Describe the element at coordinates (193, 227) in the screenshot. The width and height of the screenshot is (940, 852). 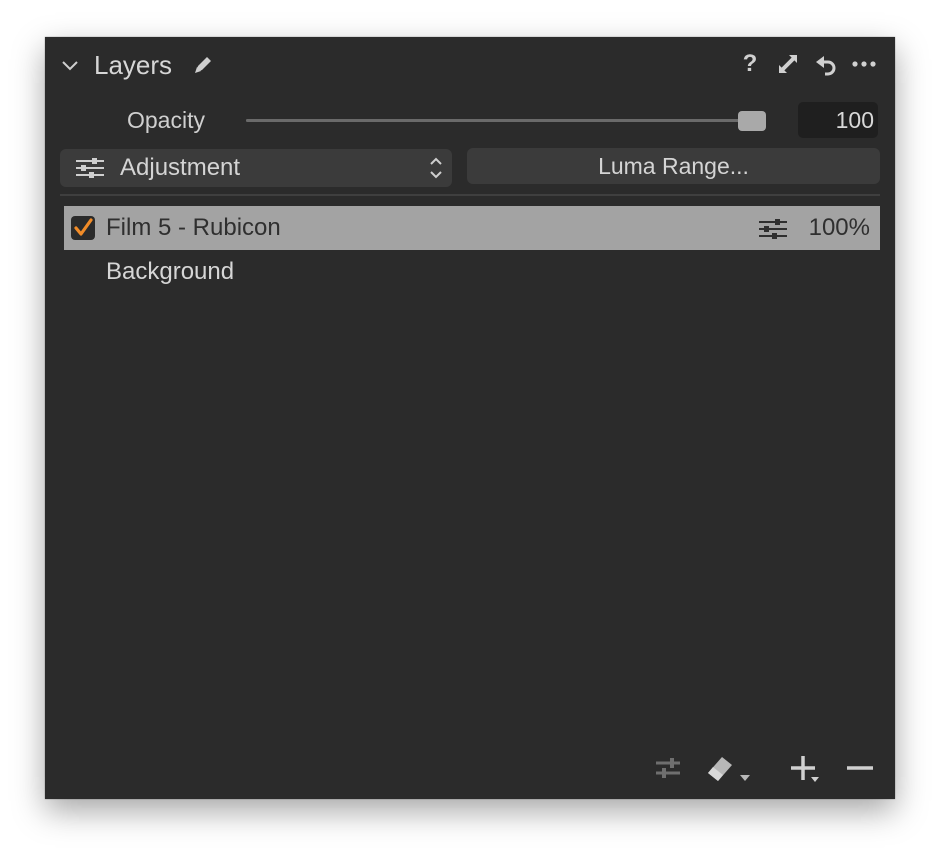
I see `layer-name: Film 5 - Rubicon` at that location.